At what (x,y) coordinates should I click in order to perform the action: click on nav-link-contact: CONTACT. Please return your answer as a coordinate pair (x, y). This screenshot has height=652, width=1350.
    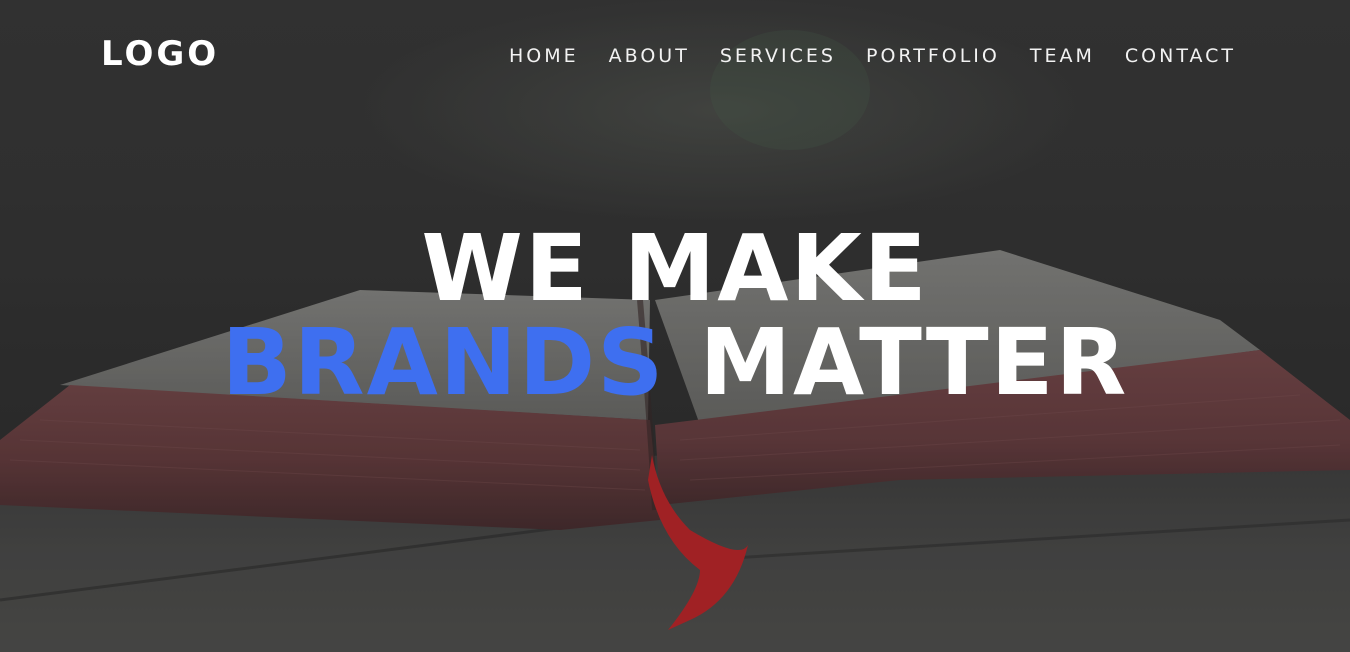
    Looking at the image, I should click on (1180, 56).